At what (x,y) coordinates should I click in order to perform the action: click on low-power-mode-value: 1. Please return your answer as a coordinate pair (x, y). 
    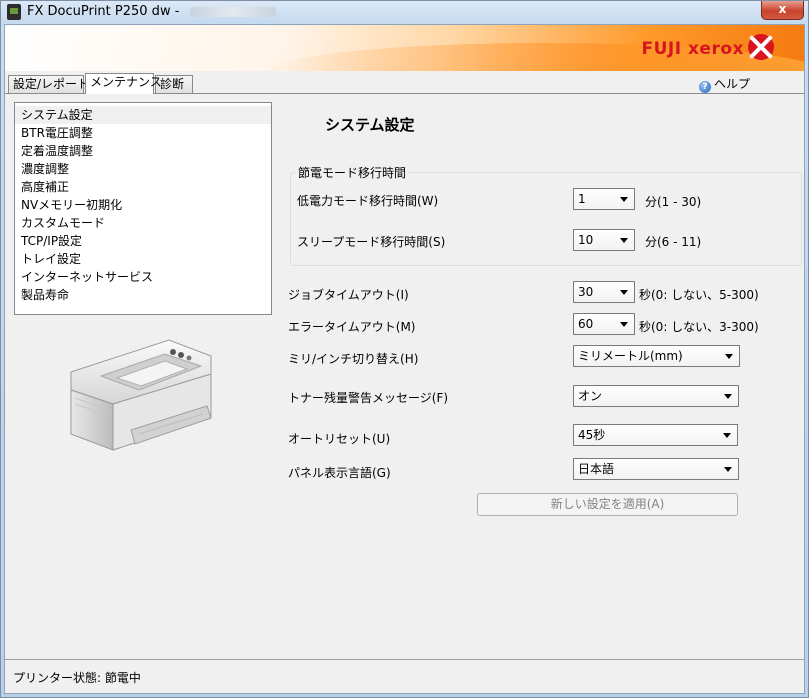
    Looking at the image, I should click on (582, 199).